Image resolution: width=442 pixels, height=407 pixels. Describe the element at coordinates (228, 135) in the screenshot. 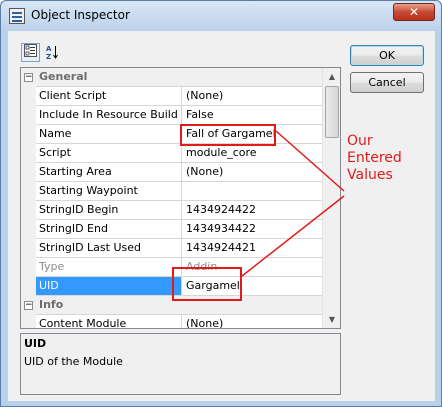

I see `highlight-box-name` at that location.